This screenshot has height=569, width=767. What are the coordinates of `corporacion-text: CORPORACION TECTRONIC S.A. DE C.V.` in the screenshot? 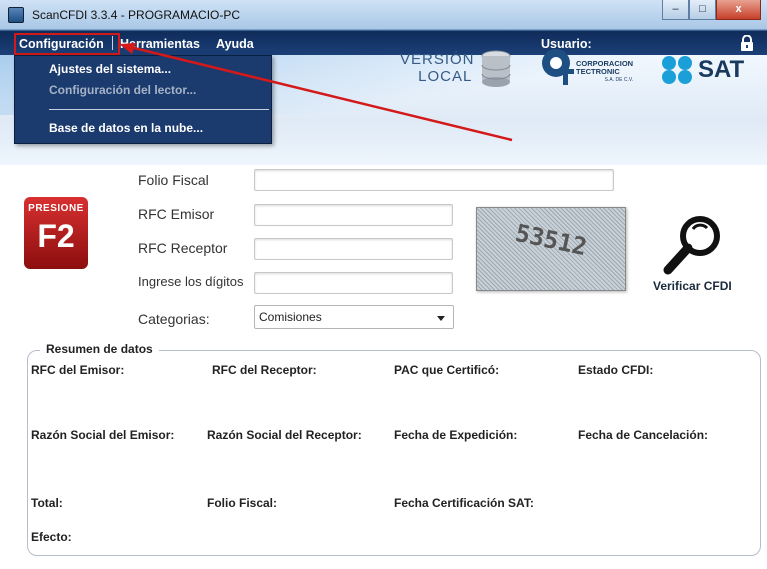 It's located at (604, 72).